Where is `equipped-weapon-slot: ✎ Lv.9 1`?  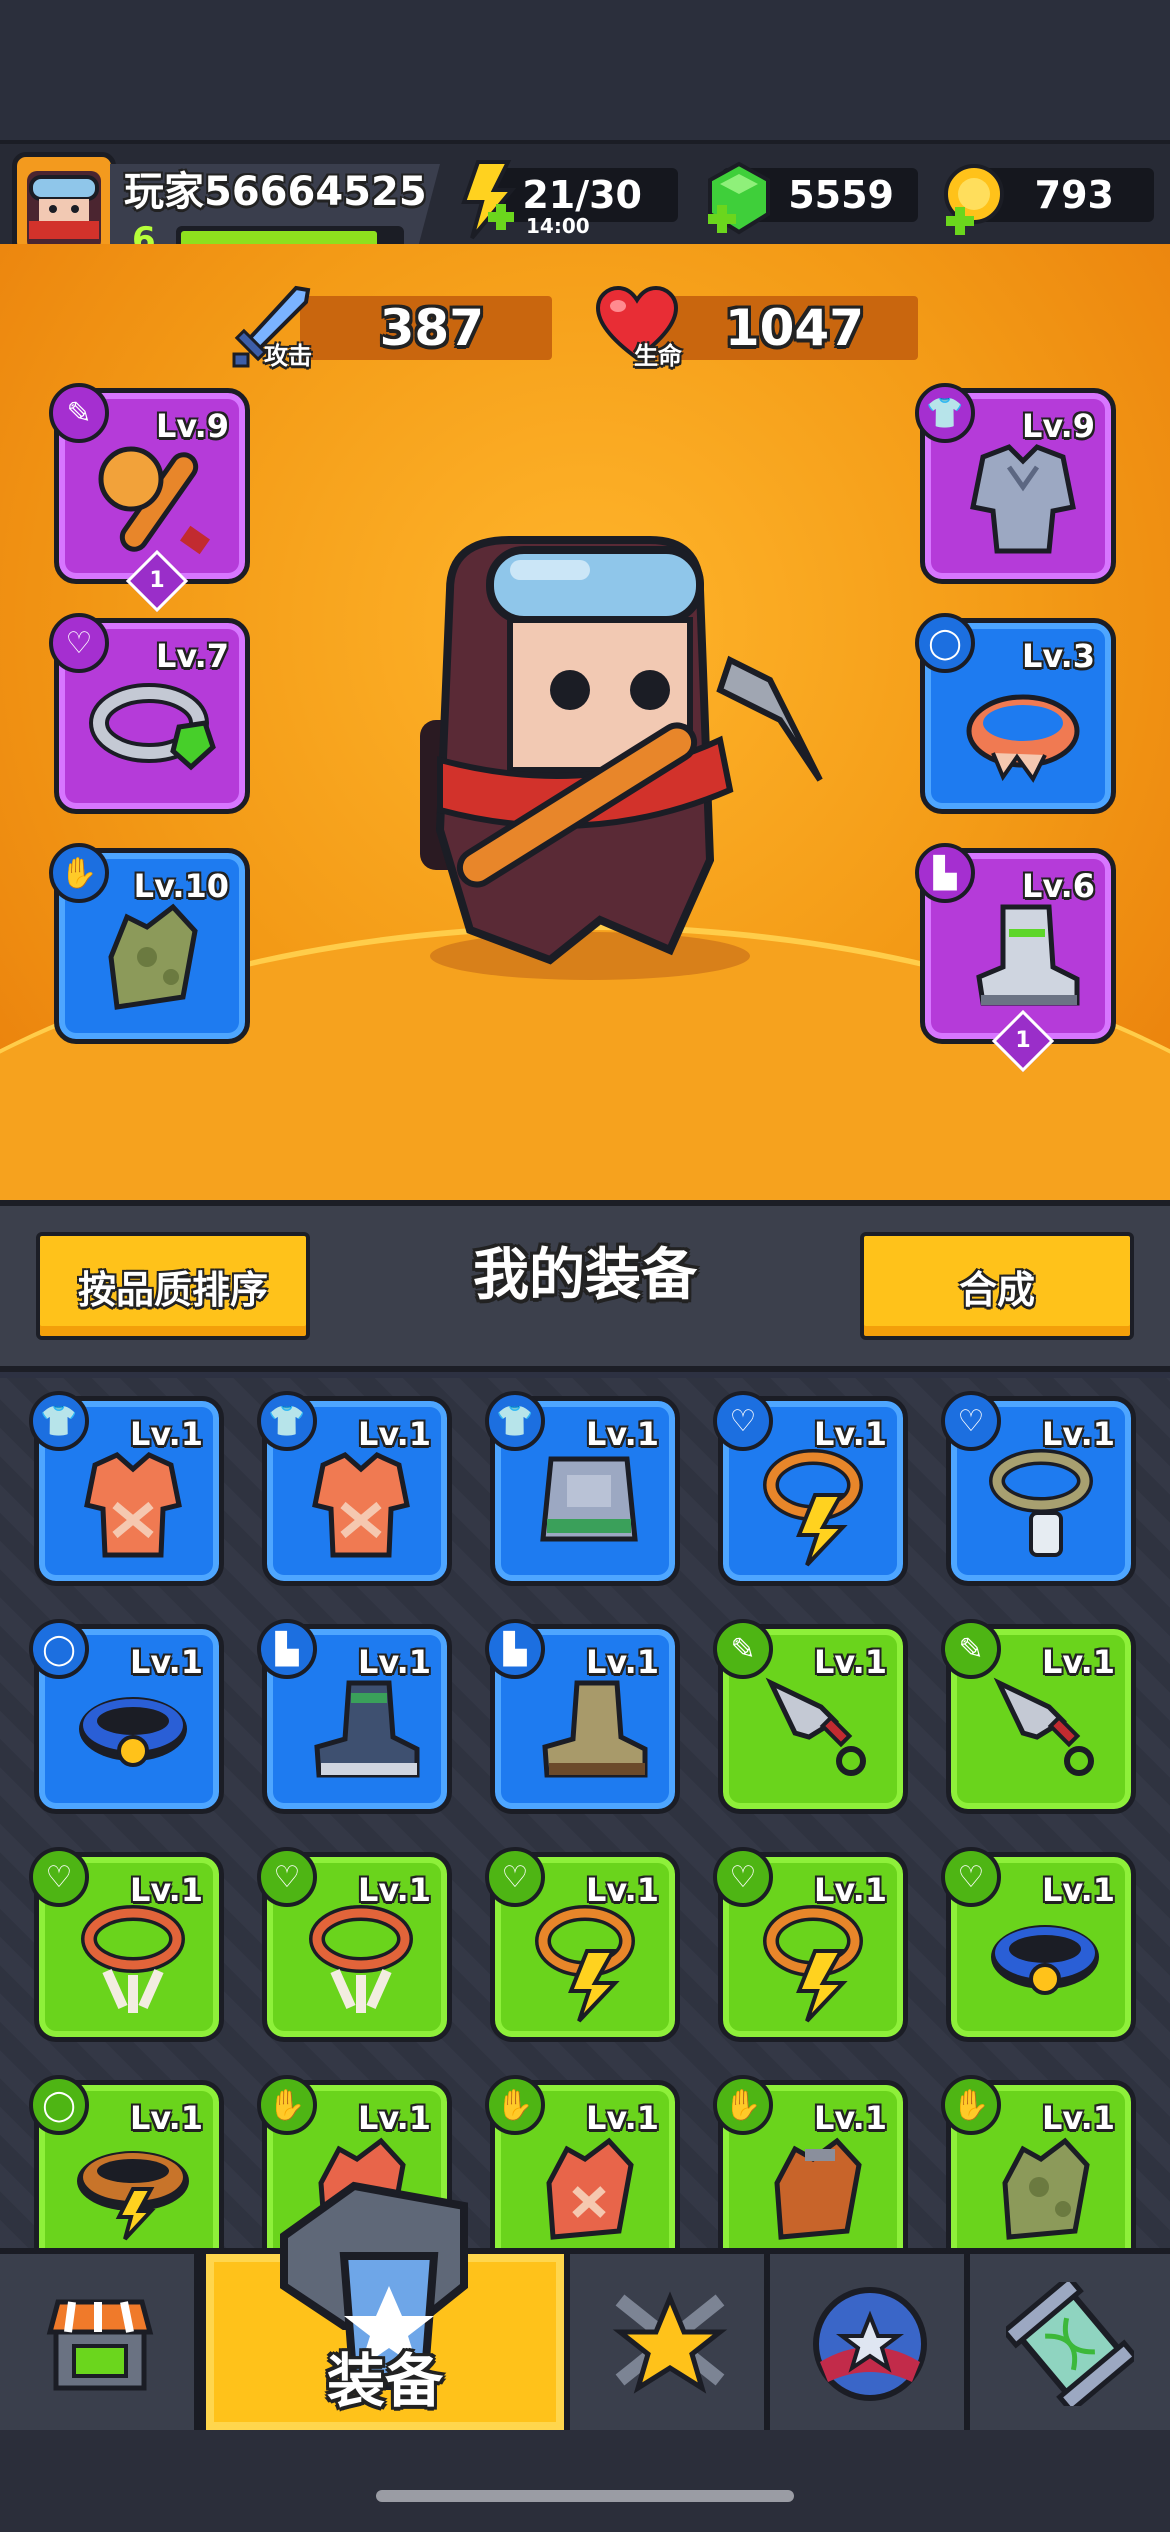
equipped-weapon-slot: ✎ Lv.9 1 is located at coordinates (149, 498).